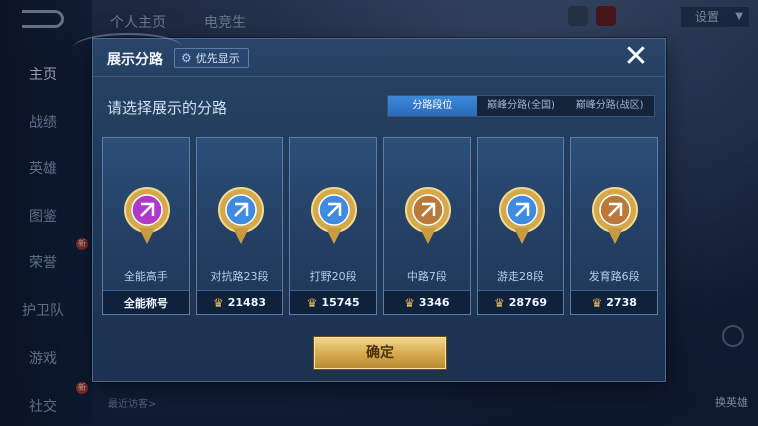 Image resolution: width=758 pixels, height=426 pixels. Describe the element at coordinates (428, 215) in the screenshot. I see `mid-lane-emblem-icon` at that location.